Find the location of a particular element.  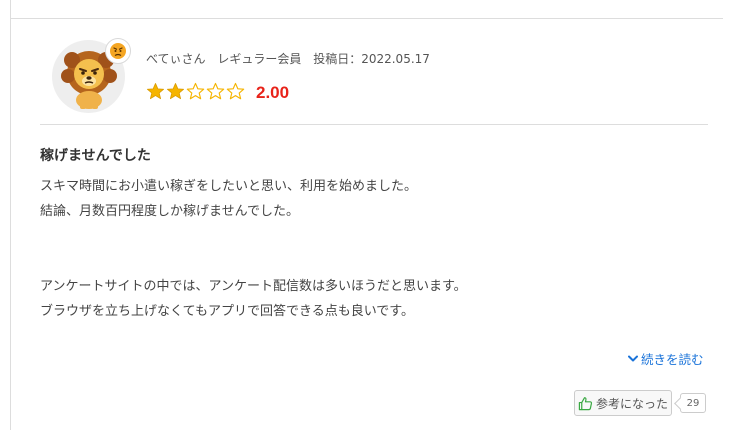

rating-row: 2.00 is located at coordinates (217, 93).